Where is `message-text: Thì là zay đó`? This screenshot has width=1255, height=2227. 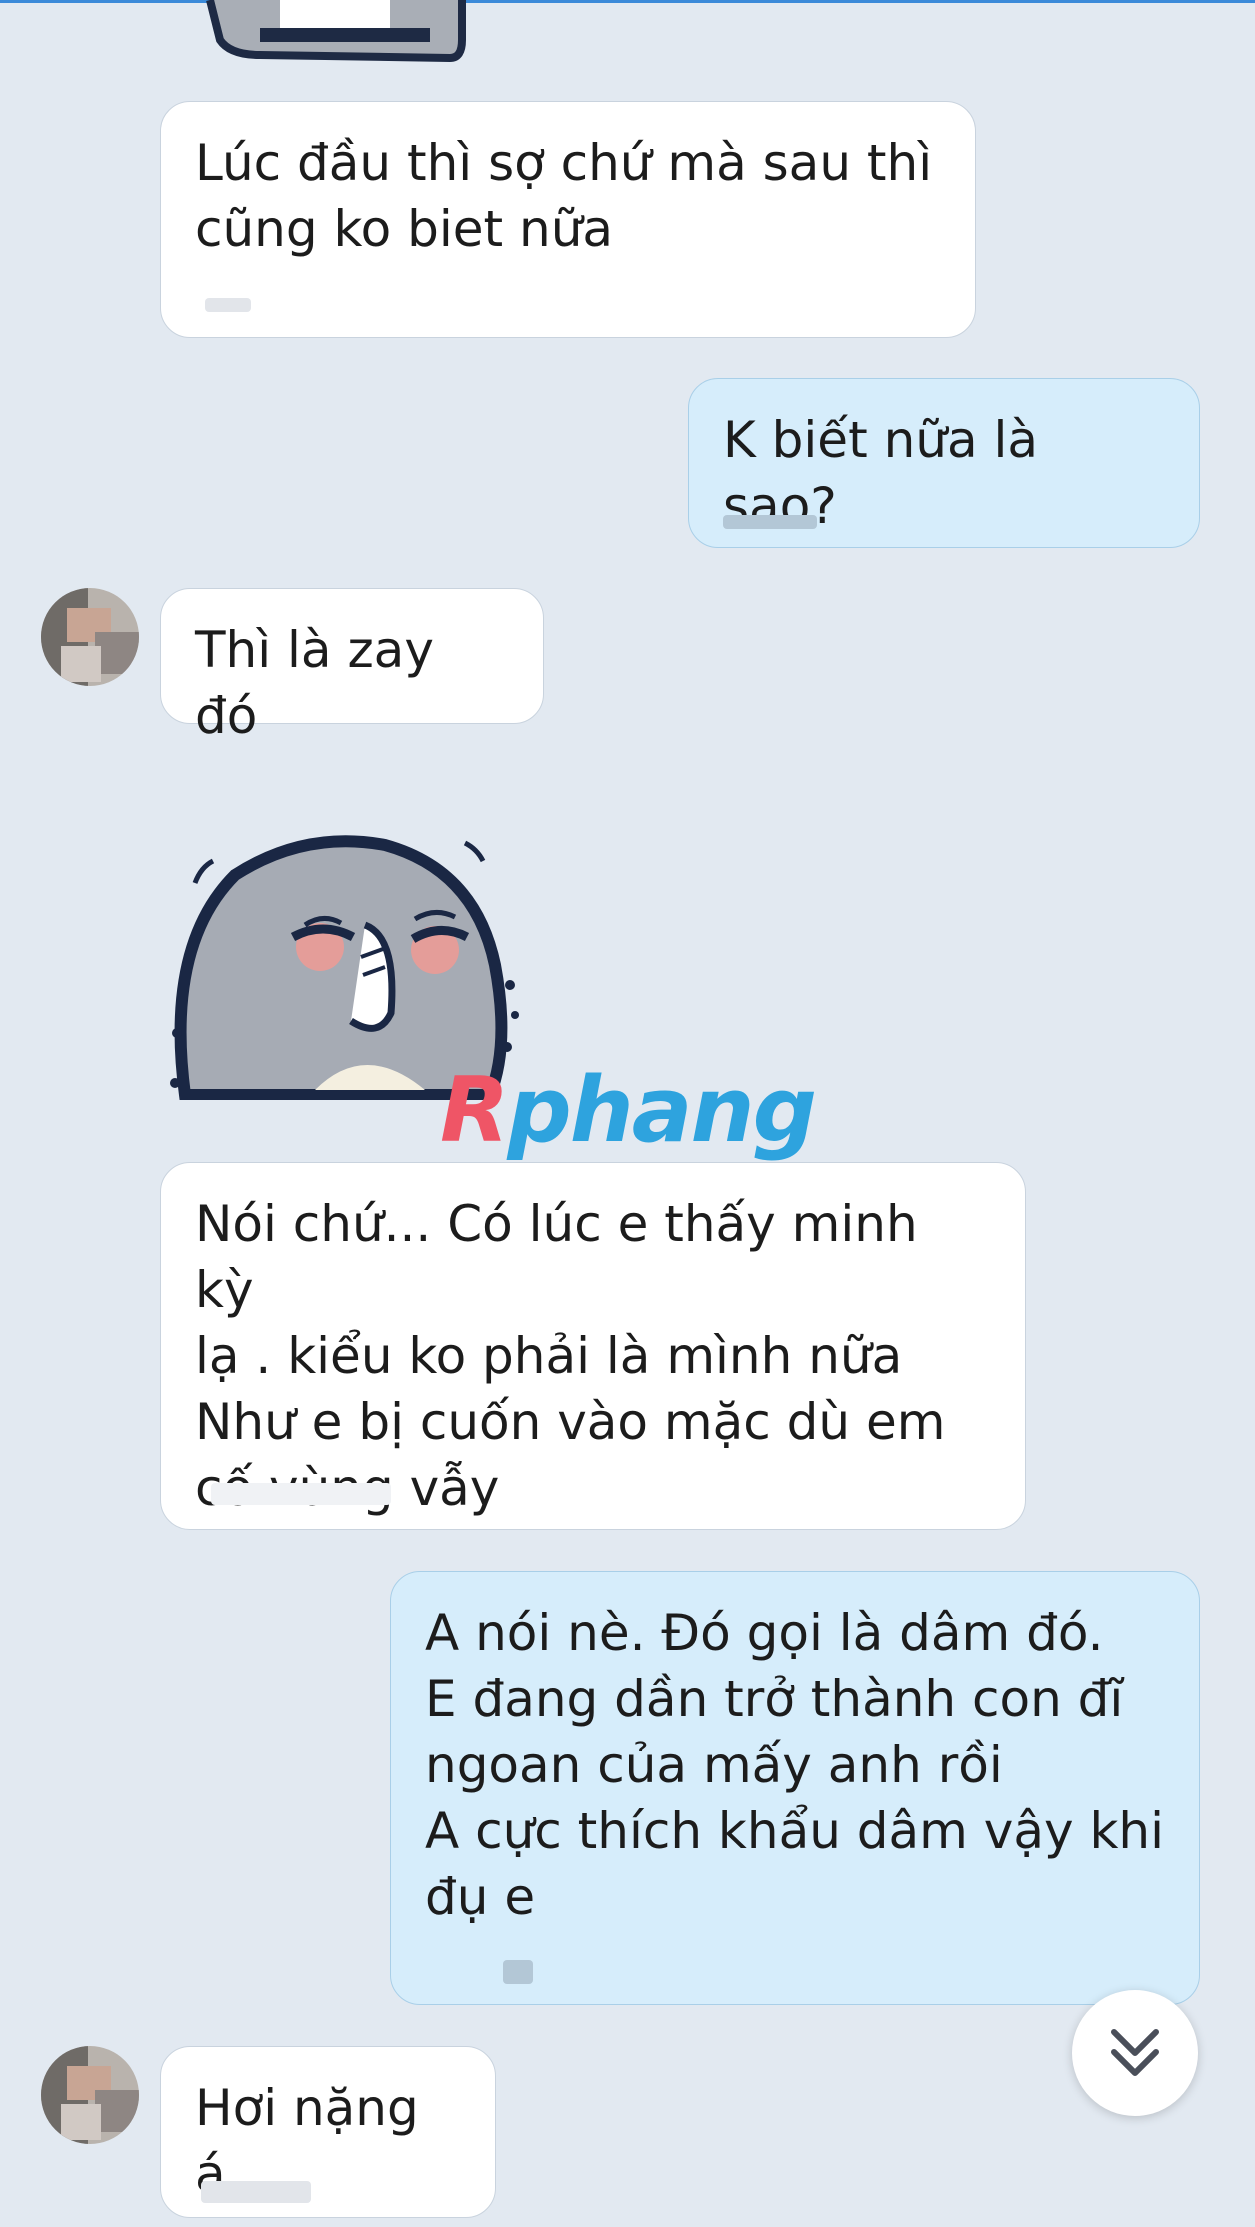
message-text: Thì là zay đó is located at coordinates (314, 683).